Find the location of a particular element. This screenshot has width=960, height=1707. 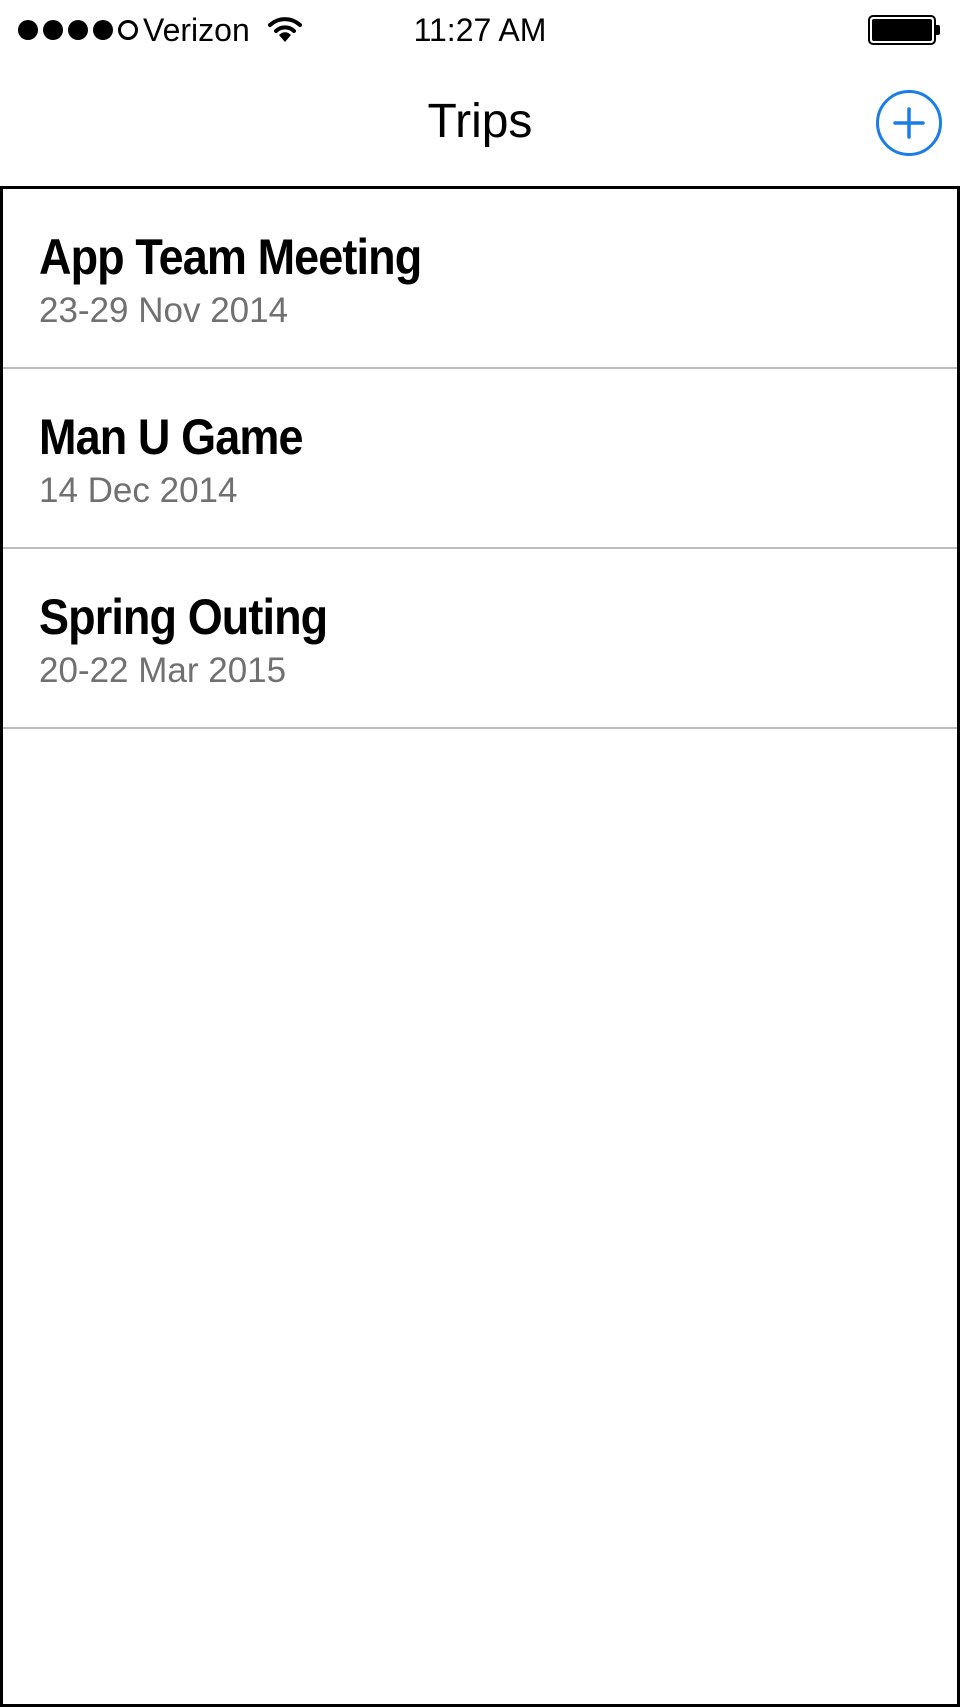

status-time: 11:27 AM is located at coordinates (480, 30).